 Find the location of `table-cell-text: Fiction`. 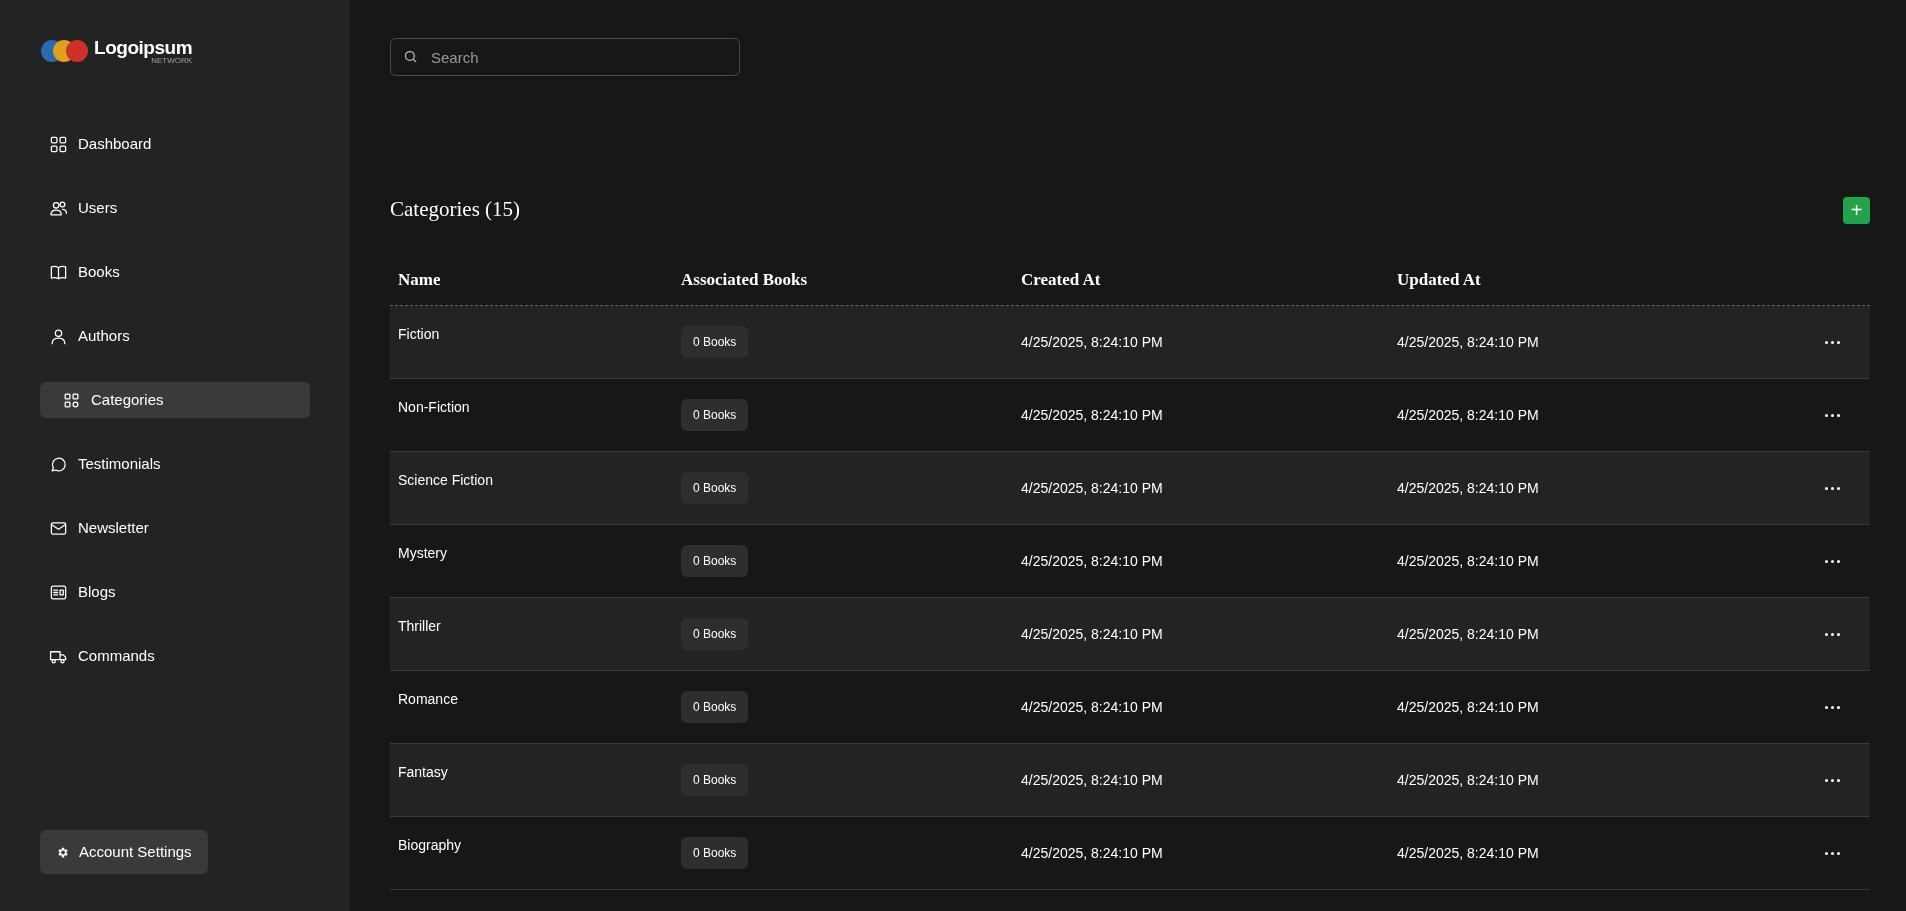

table-cell-text: Fiction is located at coordinates (419, 334).